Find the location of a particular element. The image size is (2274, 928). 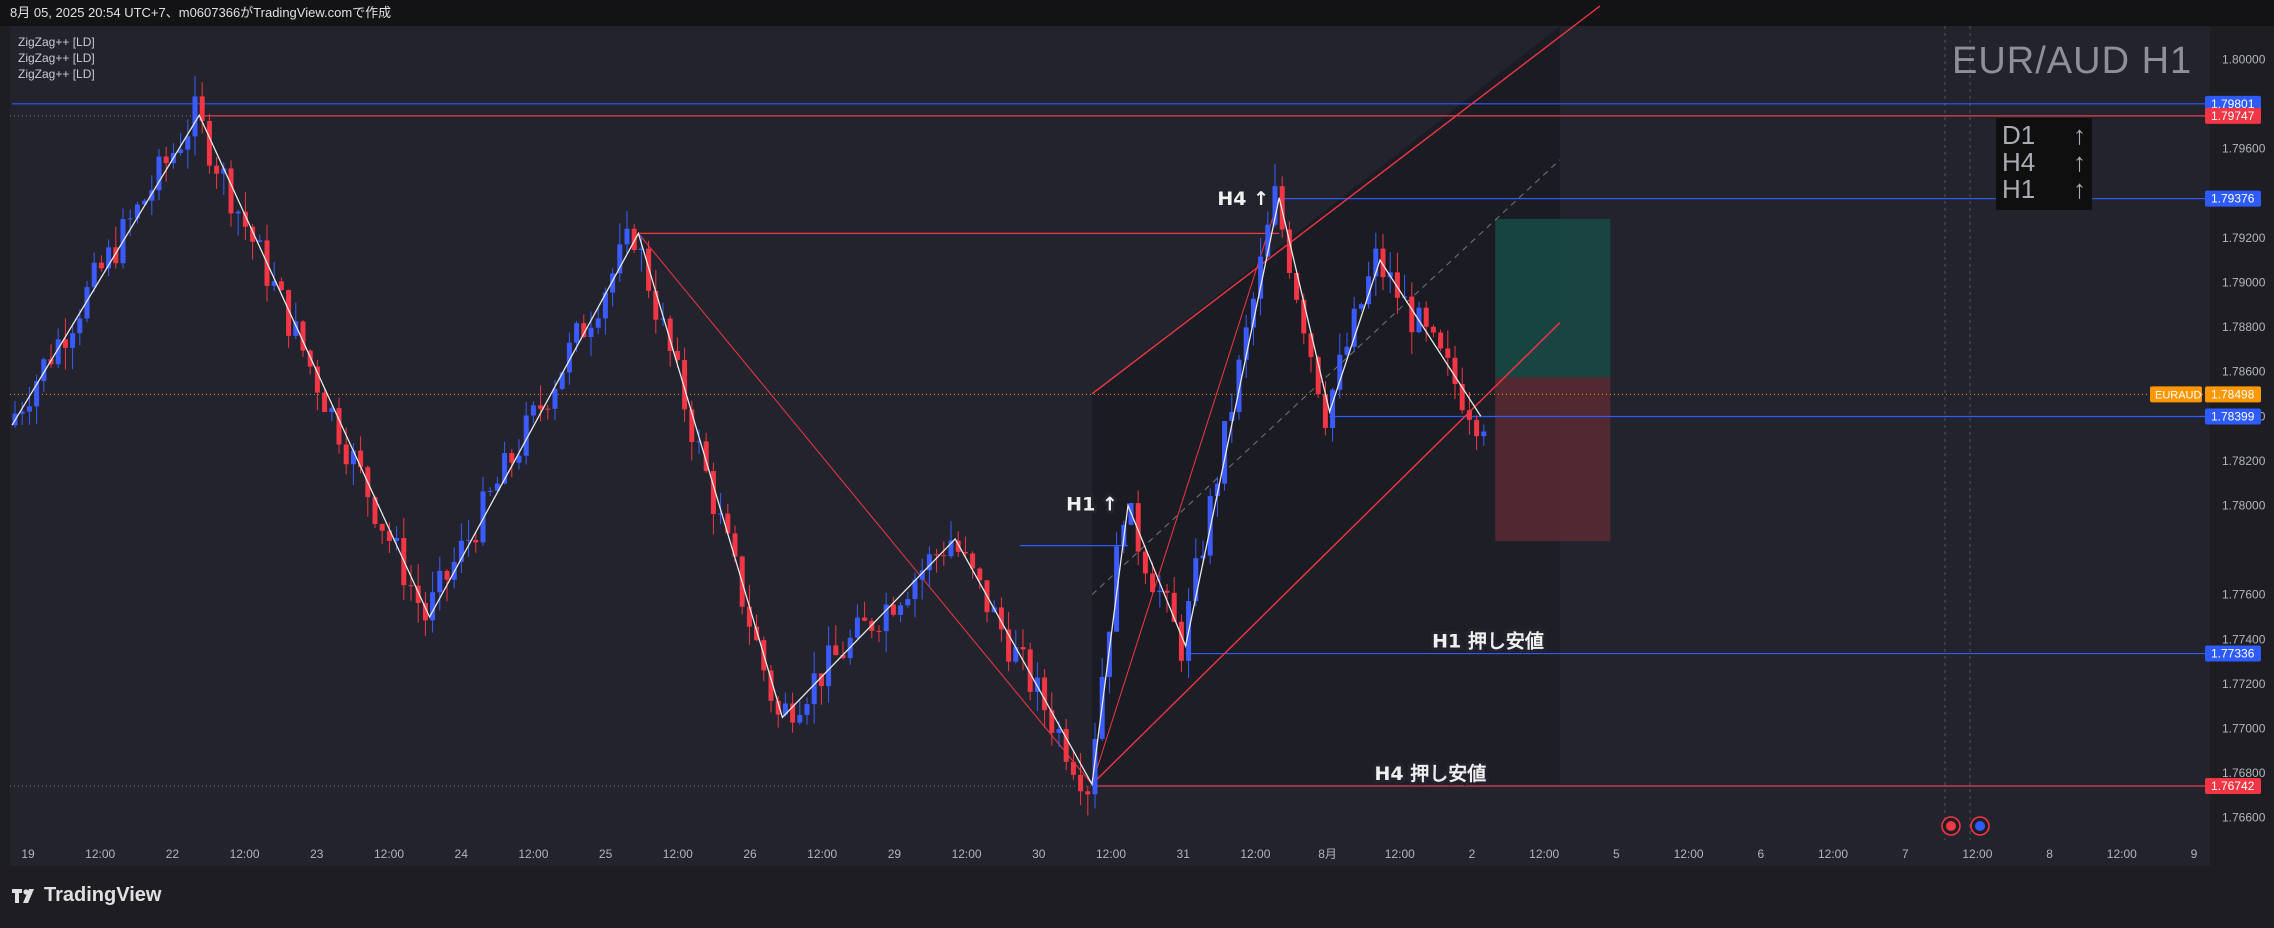

arrow-up-icon: ↑ is located at coordinates (2079, 189).